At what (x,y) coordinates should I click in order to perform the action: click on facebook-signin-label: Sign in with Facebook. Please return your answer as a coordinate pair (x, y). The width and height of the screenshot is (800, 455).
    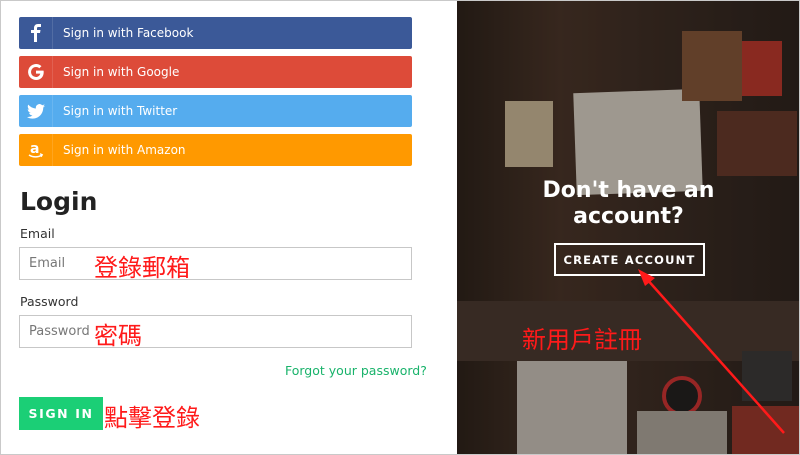
    Looking at the image, I should click on (128, 33).